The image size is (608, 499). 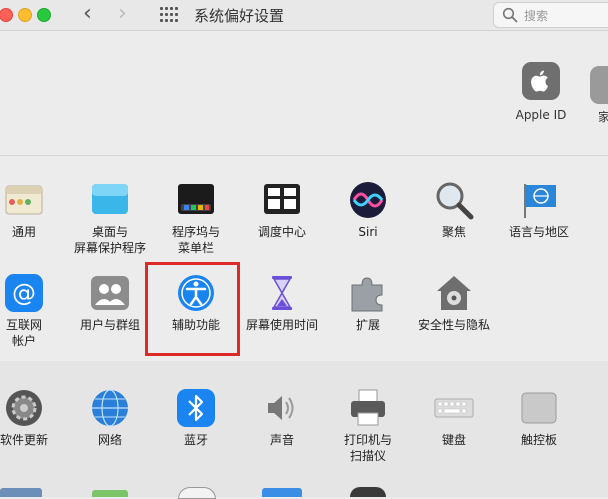 I want to click on keyboard-icon, so click(x=454, y=408).